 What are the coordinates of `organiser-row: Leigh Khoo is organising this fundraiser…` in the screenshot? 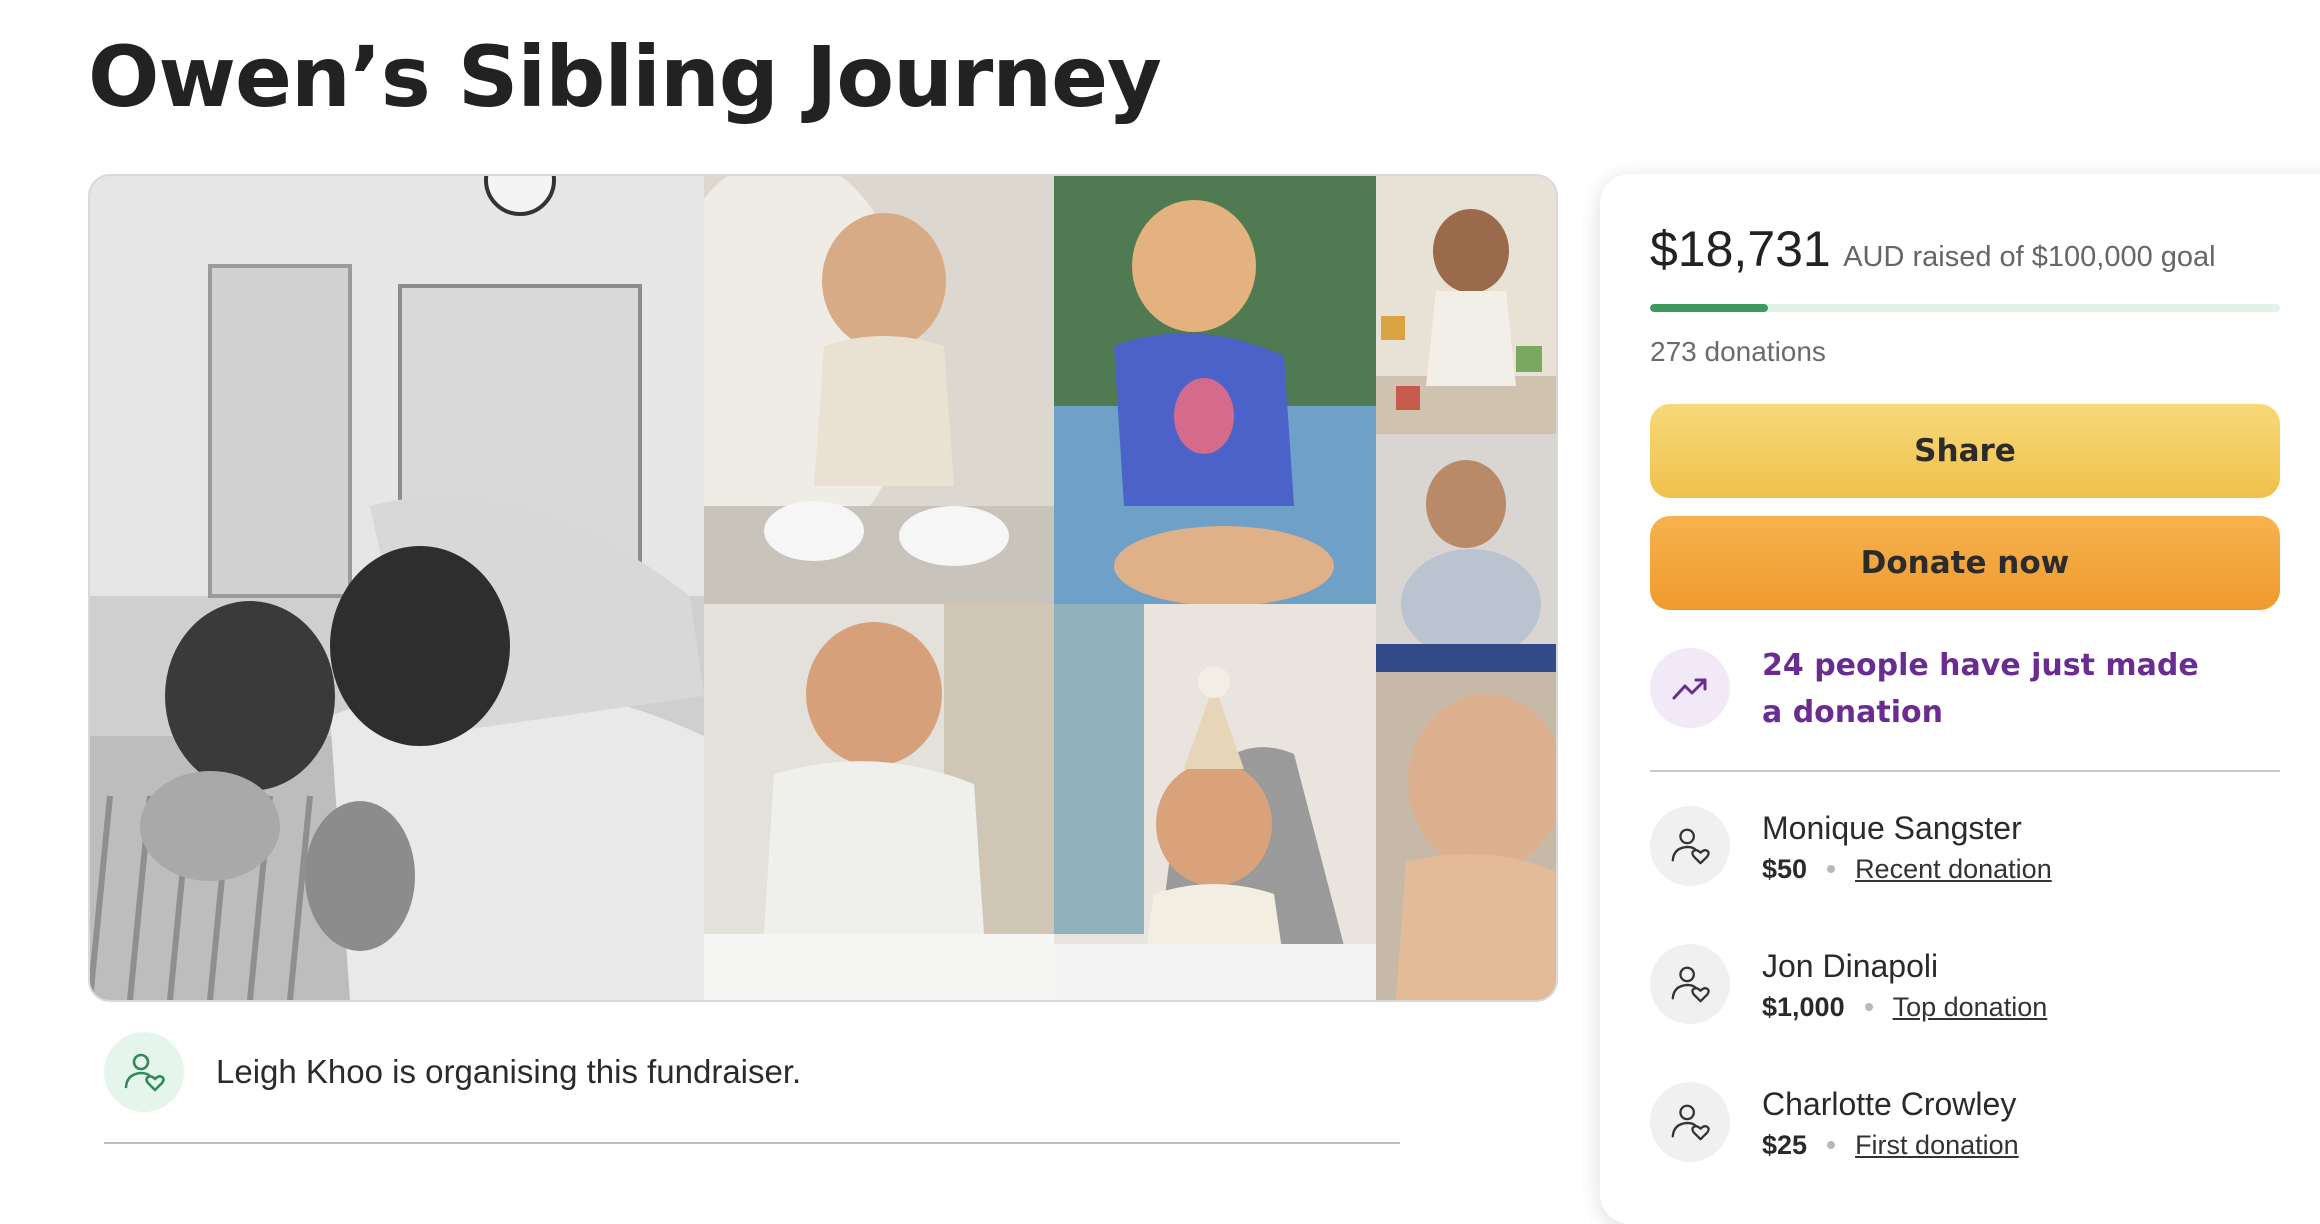 It's located at (452, 1072).